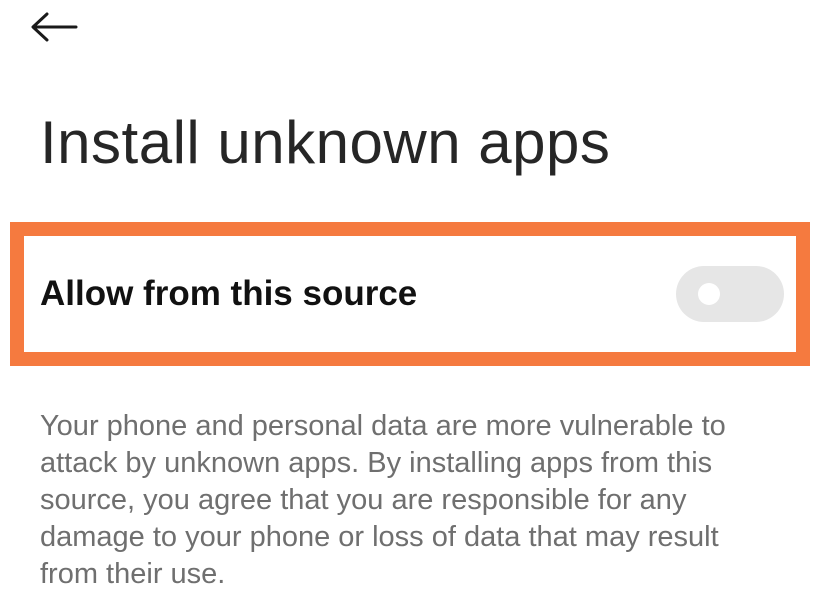  Describe the element at coordinates (730, 294) in the screenshot. I see `allow-from-source-toggle` at that location.